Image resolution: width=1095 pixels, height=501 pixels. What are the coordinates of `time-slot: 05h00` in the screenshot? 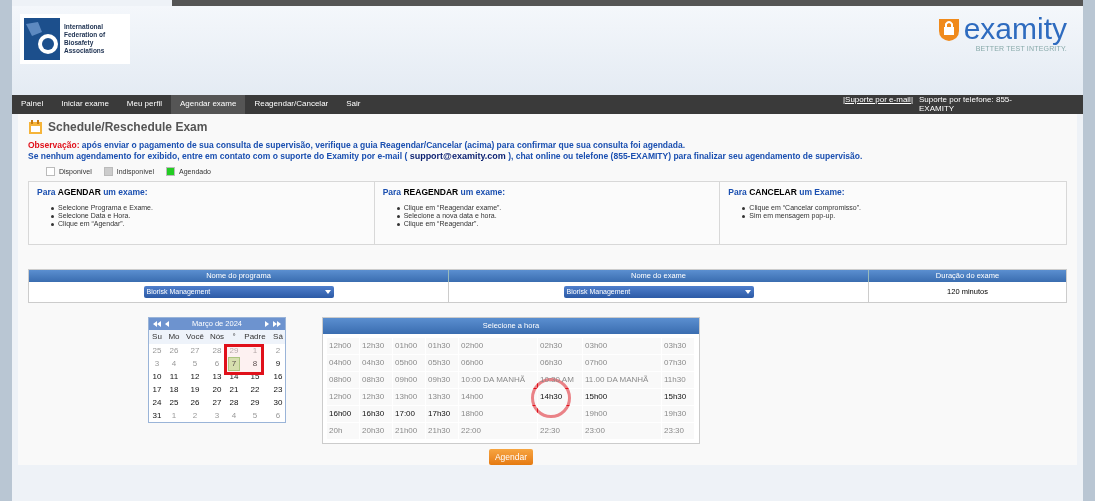 It's located at (409, 363).